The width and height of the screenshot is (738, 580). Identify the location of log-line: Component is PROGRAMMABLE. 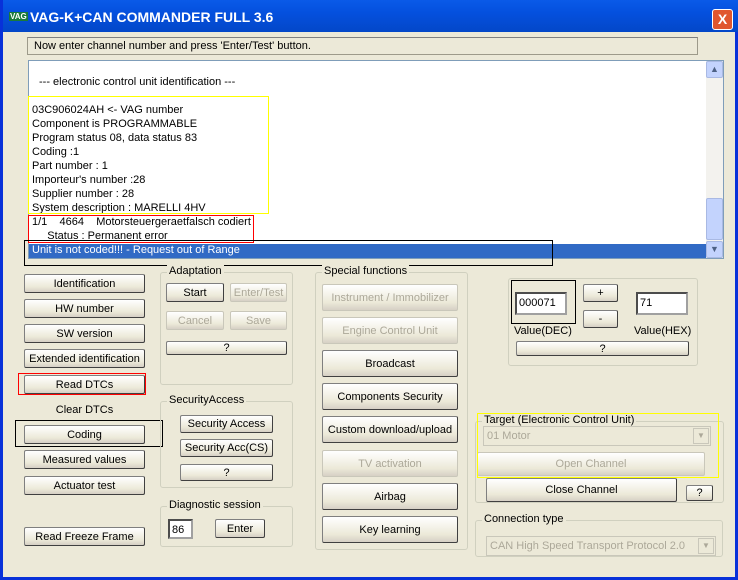
(115, 124).